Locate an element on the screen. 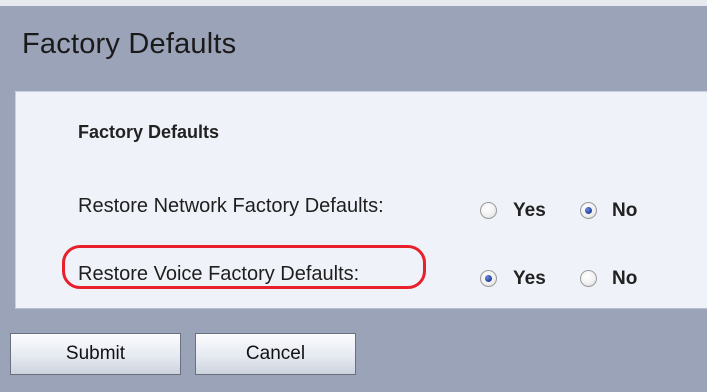 This screenshot has height=392, width=707. voice-defaults-highlight is located at coordinates (244, 267).